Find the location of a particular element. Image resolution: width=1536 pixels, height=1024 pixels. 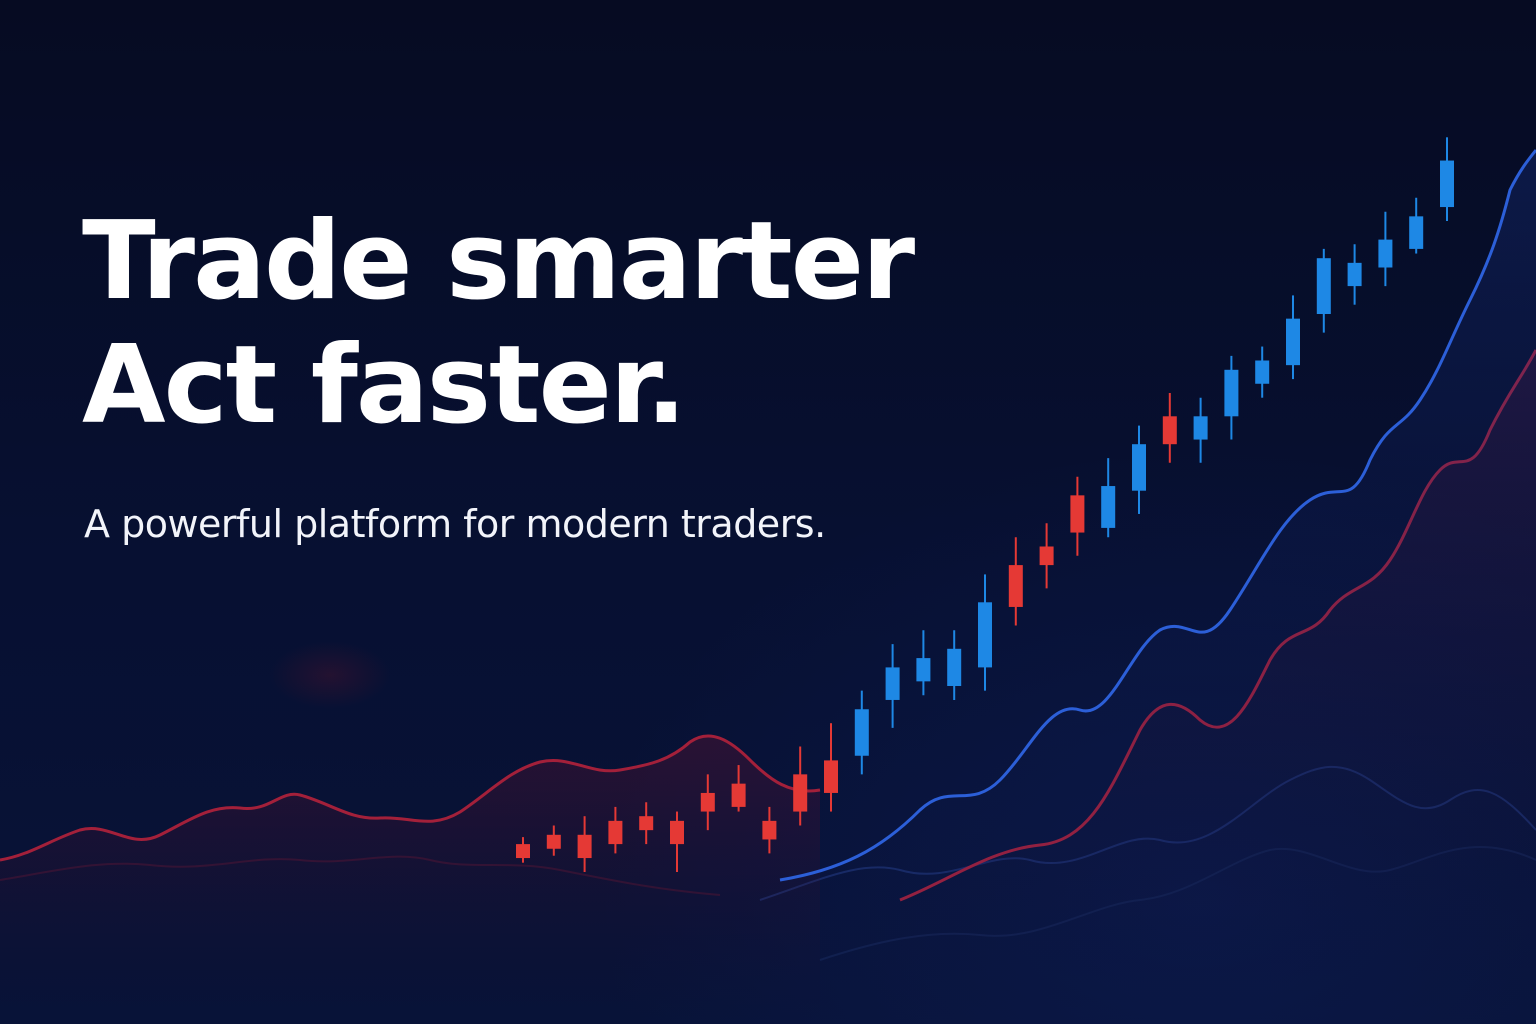

headline-line-2: Act faster. is located at coordinates (384, 385).